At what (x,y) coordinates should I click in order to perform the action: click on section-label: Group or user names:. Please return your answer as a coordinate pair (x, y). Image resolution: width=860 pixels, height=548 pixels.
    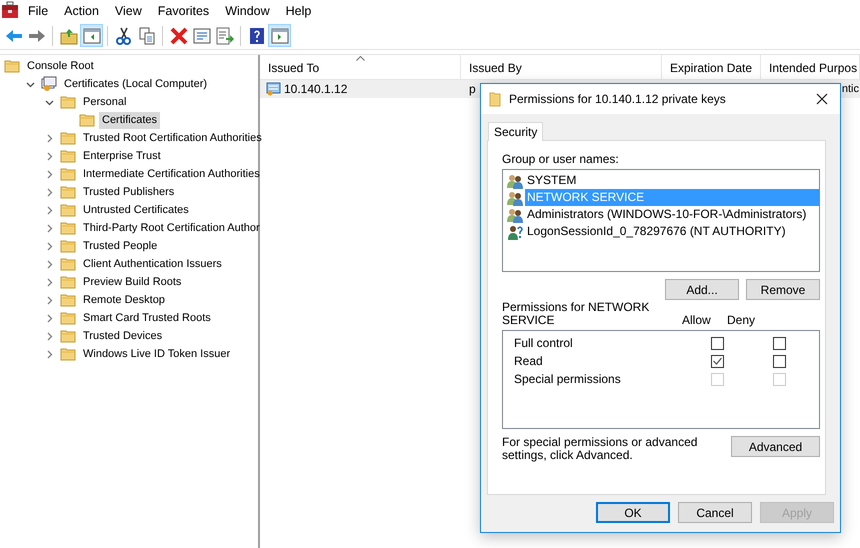
    Looking at the image, I should click on (561, 159).